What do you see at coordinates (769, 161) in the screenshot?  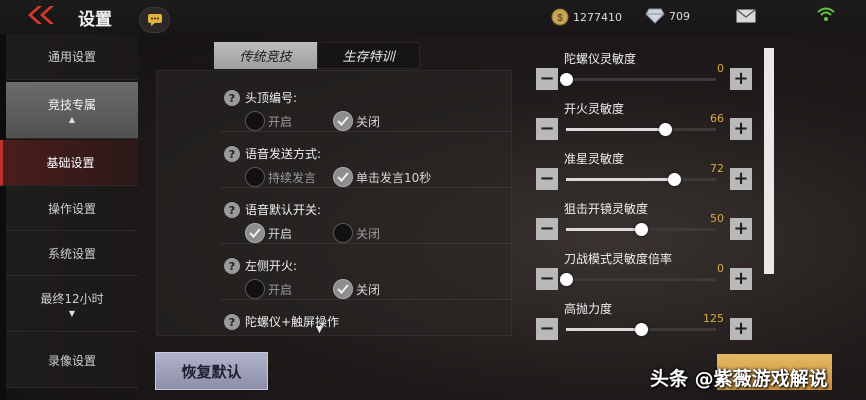 I see `scrollbar` at bounding box center [769, 161].